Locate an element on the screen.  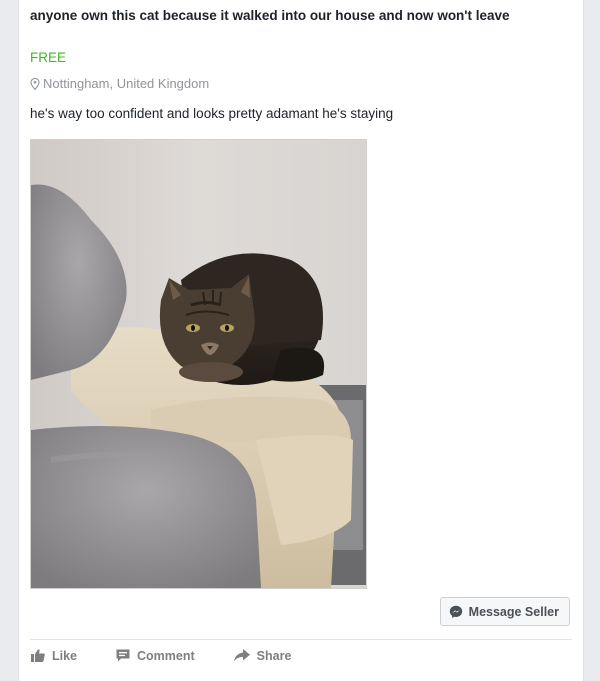
post-action-bar: Like Comment Share is located at coordinates (179, 655).